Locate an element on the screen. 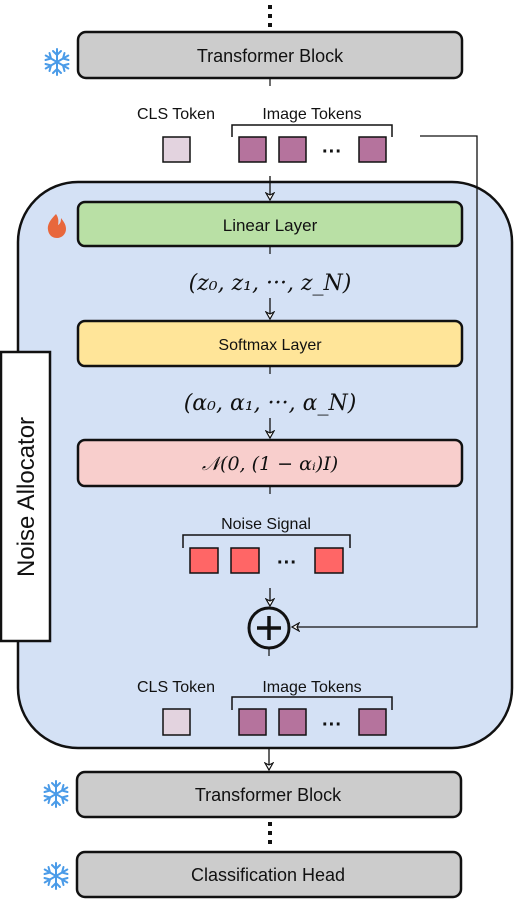  transformer-block-top-label: Transformer Block is located at coordinates (270, 56).